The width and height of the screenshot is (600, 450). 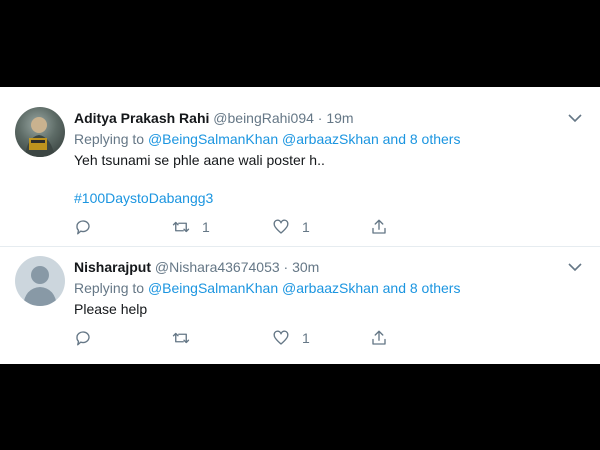 I want to click on tweet-header: Aditya Prakash Rahi @beingRahi094 · 19m, so click(x=214, y=118).